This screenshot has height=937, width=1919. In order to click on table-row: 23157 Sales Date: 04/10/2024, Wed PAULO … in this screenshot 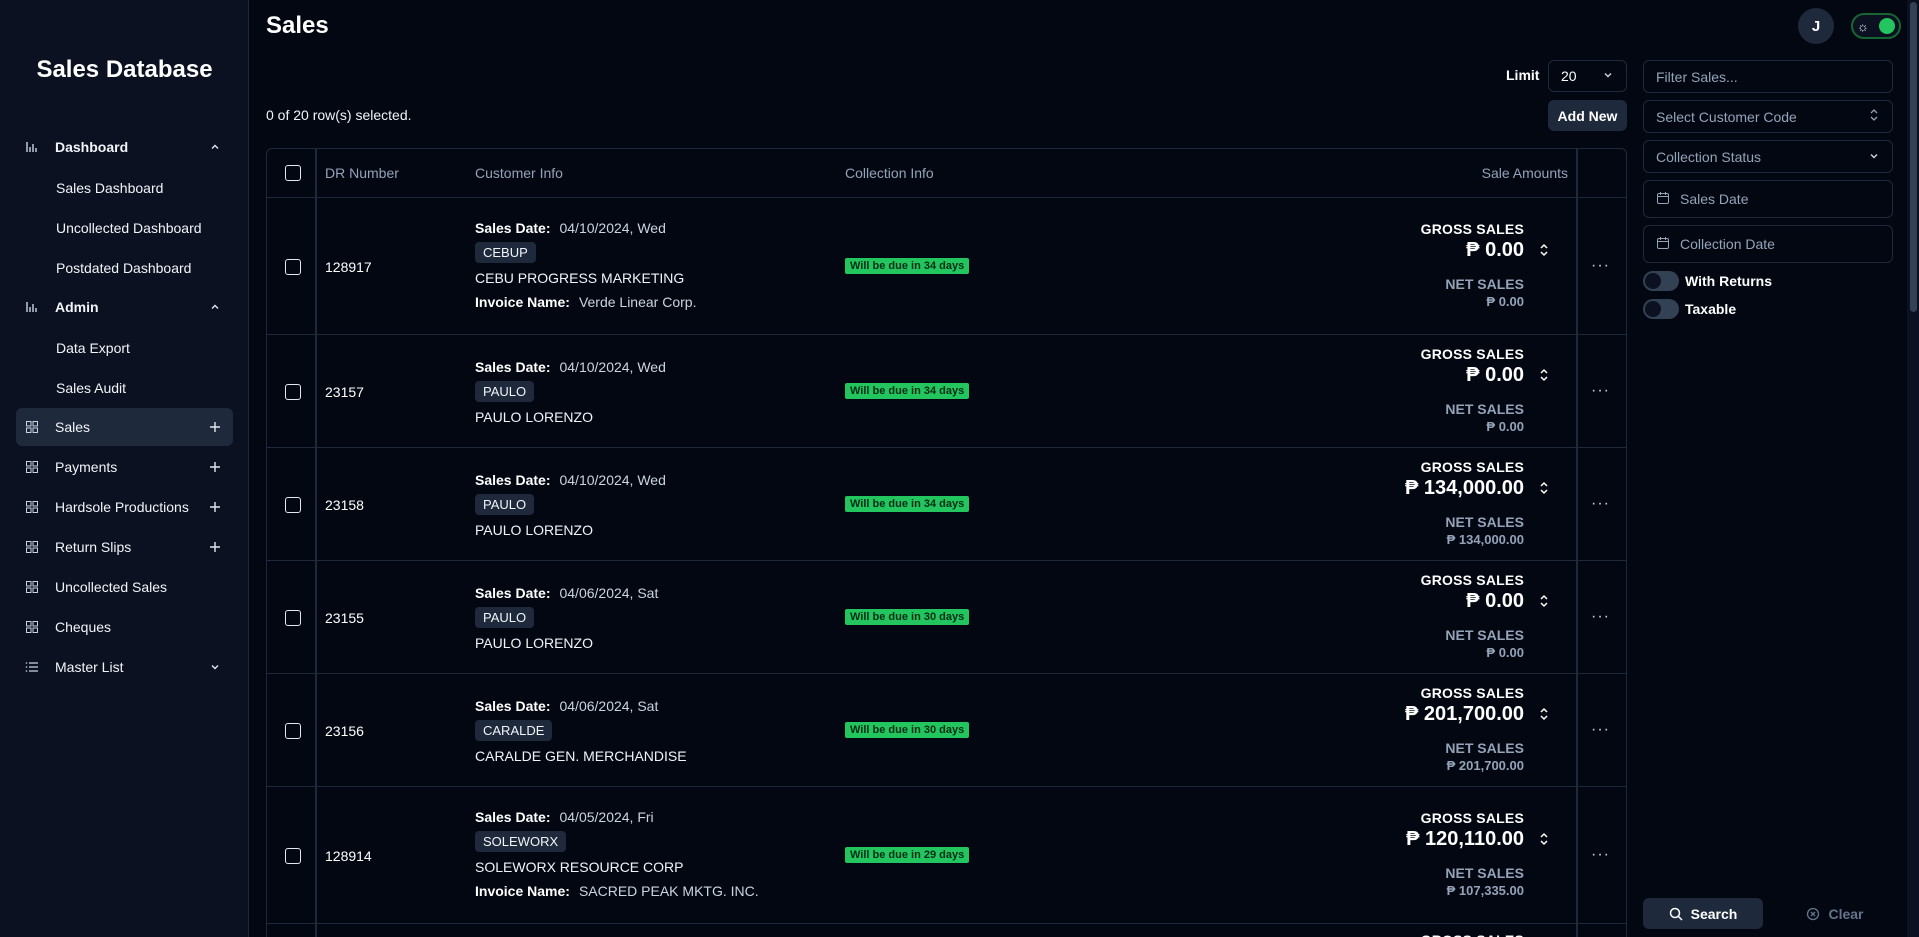, I will do `click(946, 391)`.